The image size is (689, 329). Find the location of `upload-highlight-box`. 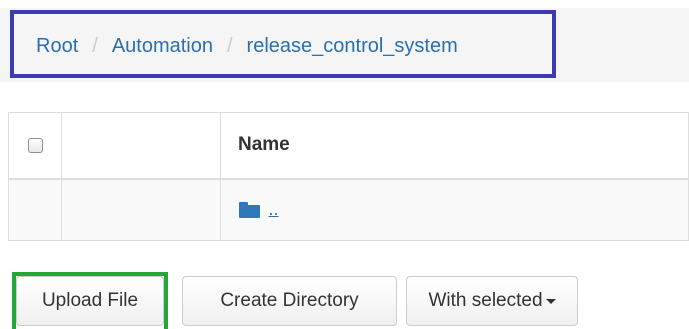

upload-highlight-box is located at coordinates (90, 300).